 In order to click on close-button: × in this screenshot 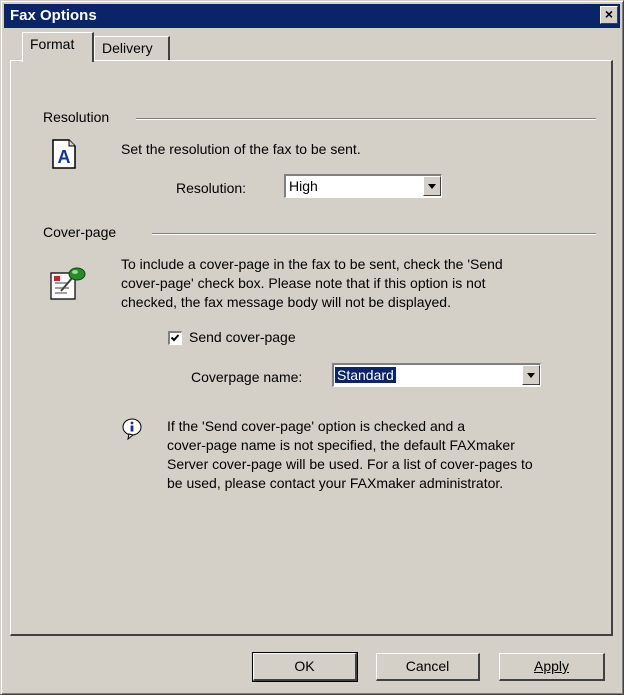, I will do `click(609, 15)`.